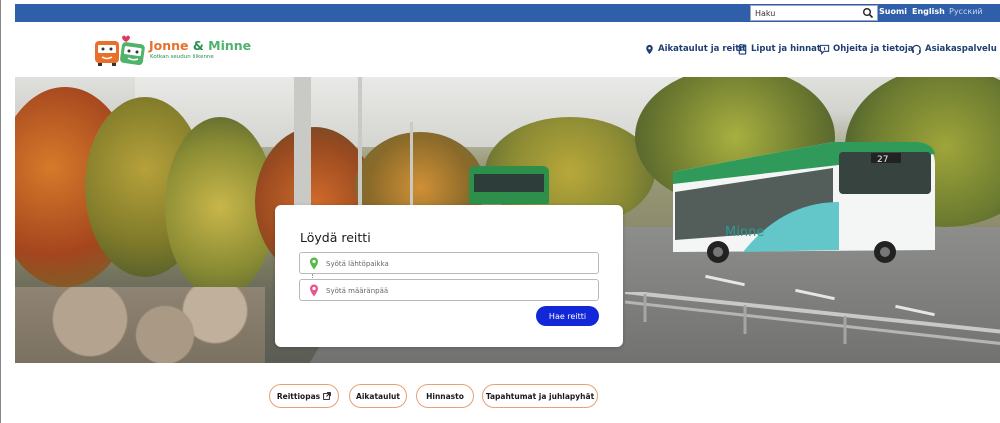 This screenshot has width=1000, height=423. I want to click on quick-link-route-planner: Reittiopas, so click(304, 396).